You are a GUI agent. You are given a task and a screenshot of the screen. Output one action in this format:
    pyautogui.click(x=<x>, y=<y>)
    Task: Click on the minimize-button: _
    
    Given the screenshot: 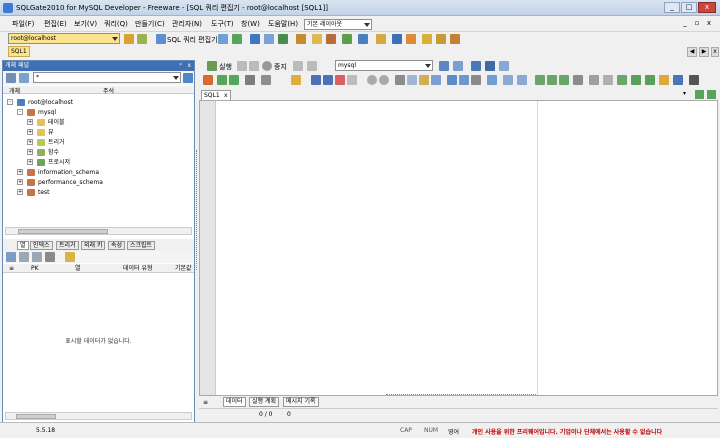 What is the action you would take?
    pyautogui.click(x=672, y=7)
    